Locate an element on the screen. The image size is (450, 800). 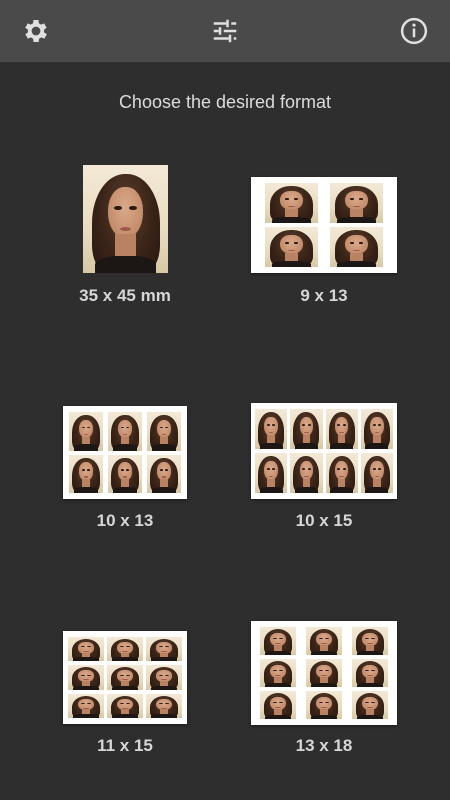
format-10x13: 10 x 13 is located at coordinates (125, 470).